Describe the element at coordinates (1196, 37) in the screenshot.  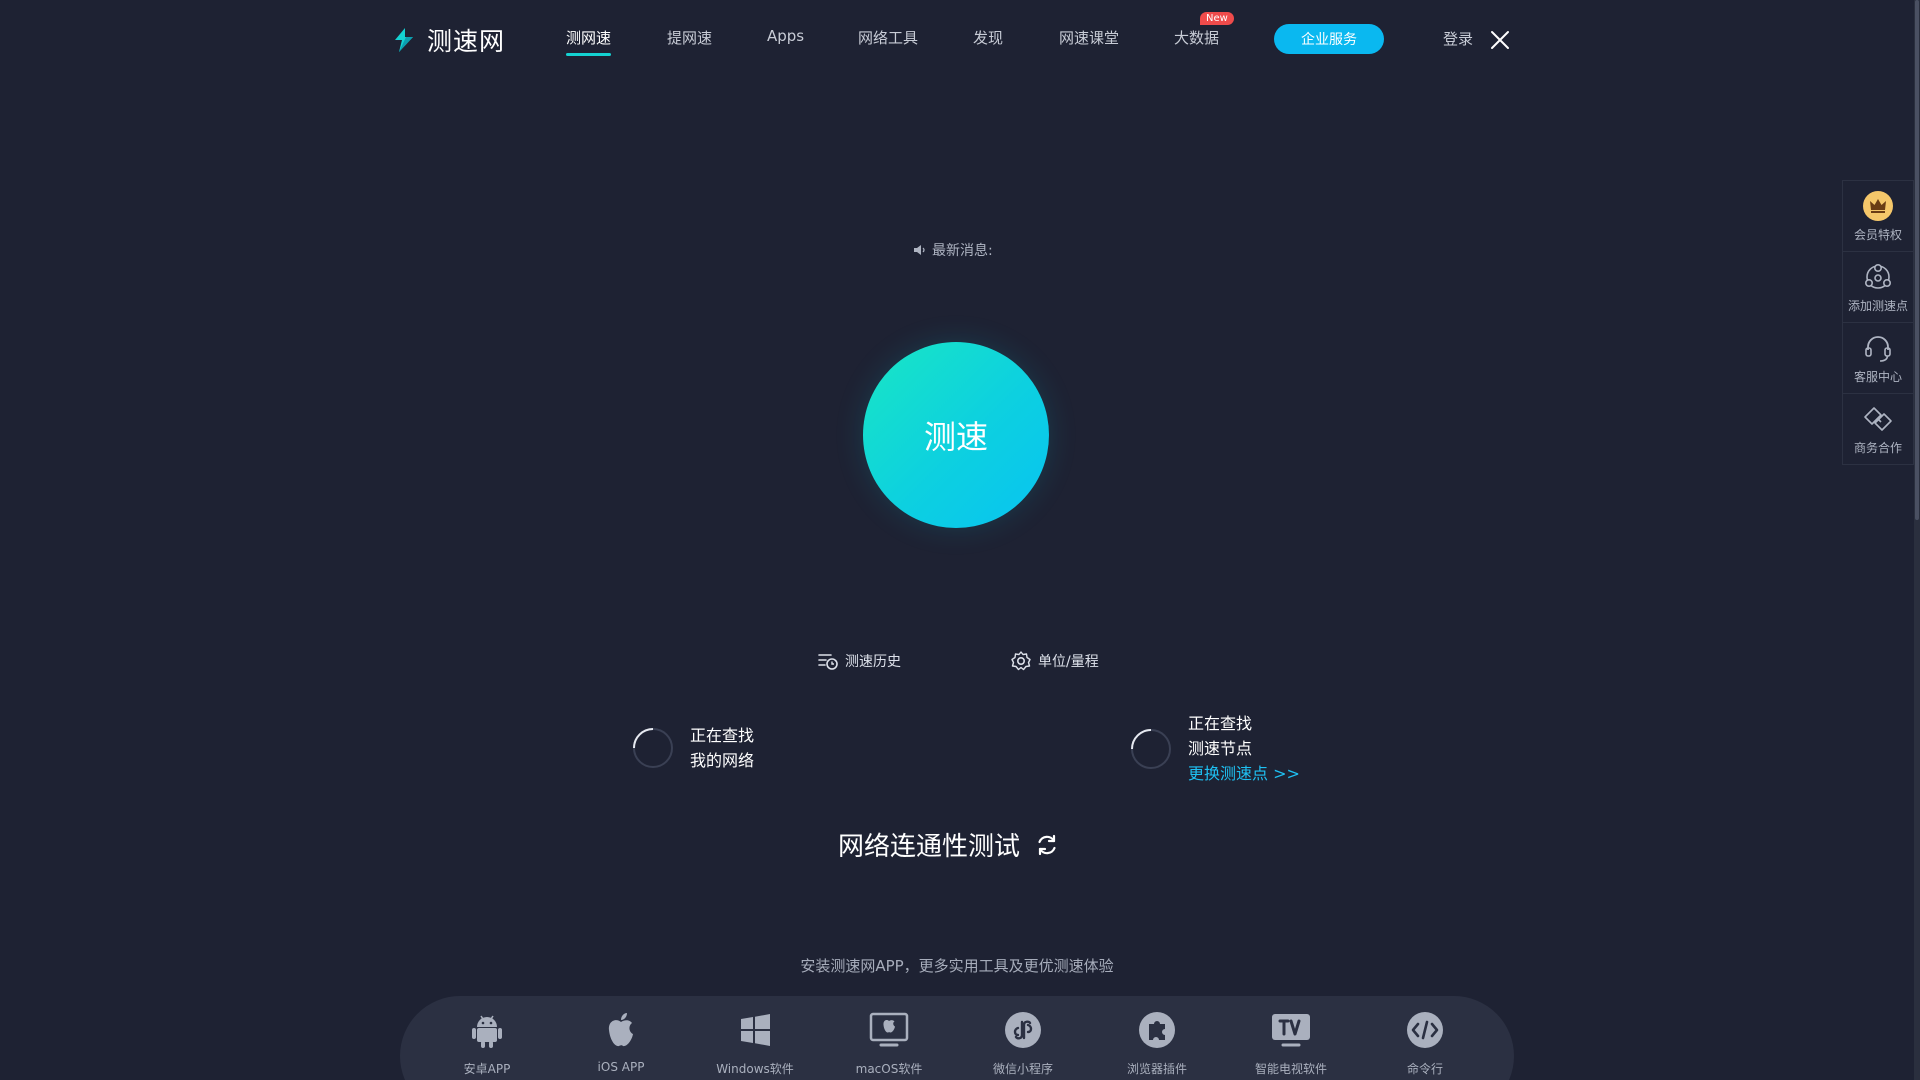
I see `nav-item-big-data: 大数据` at that location.